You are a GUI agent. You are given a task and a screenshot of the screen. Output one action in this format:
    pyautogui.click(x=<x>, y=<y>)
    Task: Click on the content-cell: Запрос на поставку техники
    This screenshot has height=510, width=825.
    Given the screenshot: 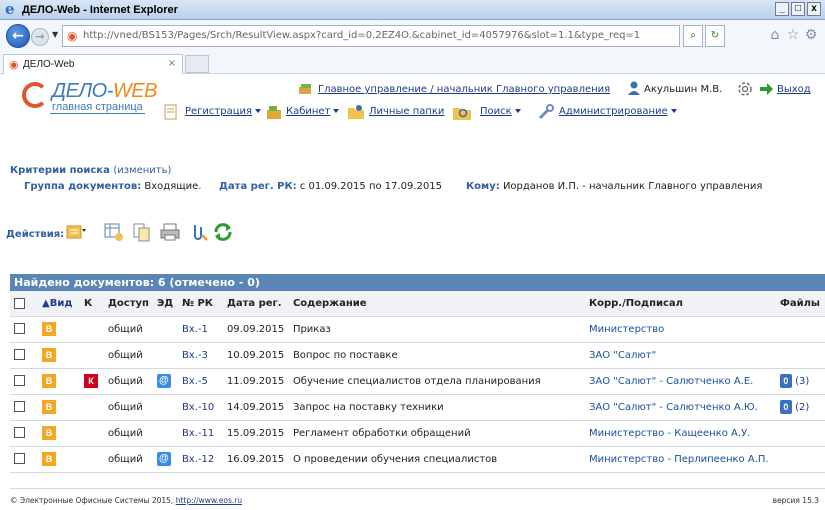 What is the action you would take?
    pyautogui.click(x=436, y=407)
    